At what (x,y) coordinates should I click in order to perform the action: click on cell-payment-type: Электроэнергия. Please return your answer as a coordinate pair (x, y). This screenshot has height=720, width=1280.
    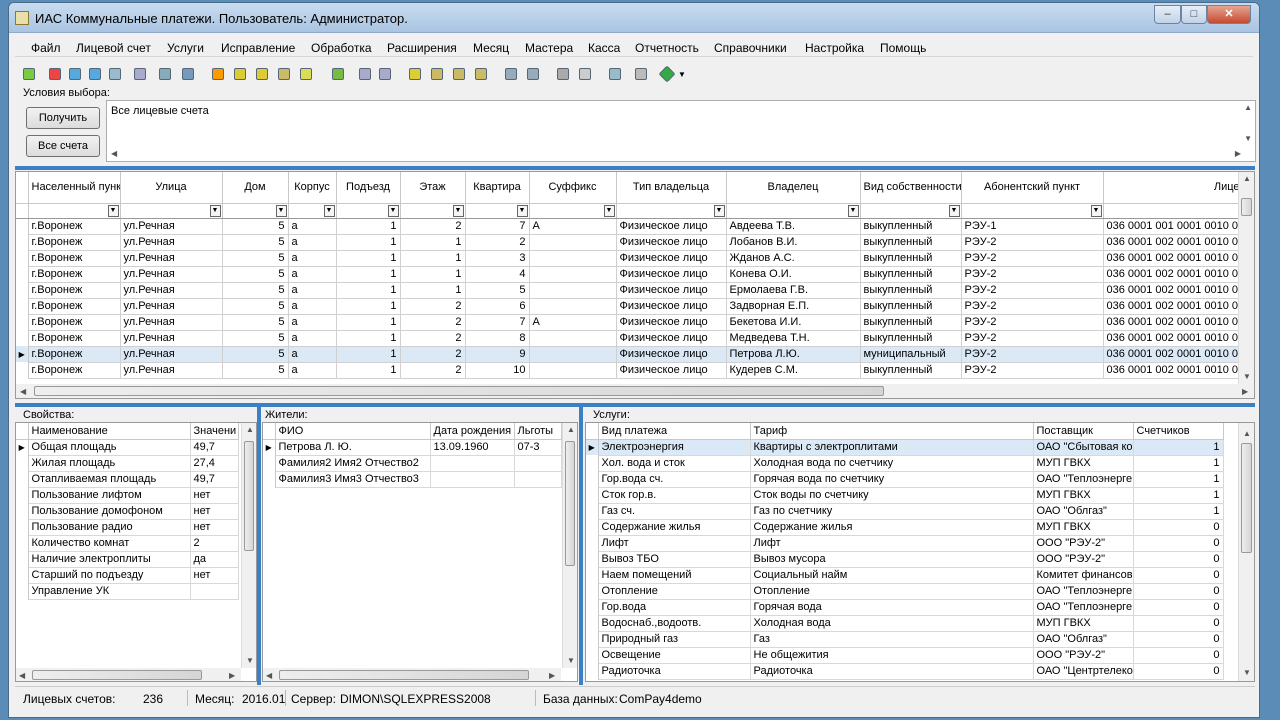
    Looking at the image, I should click on (674, 447).